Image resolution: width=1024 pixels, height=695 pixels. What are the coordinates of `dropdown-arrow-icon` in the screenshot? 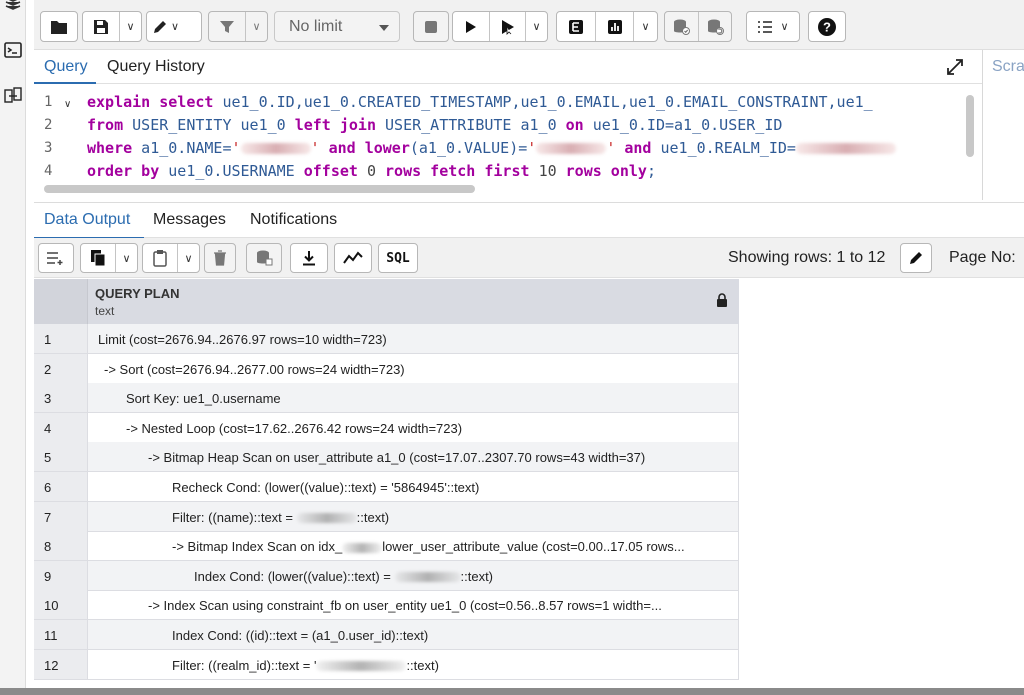 It's located at (384, 28).